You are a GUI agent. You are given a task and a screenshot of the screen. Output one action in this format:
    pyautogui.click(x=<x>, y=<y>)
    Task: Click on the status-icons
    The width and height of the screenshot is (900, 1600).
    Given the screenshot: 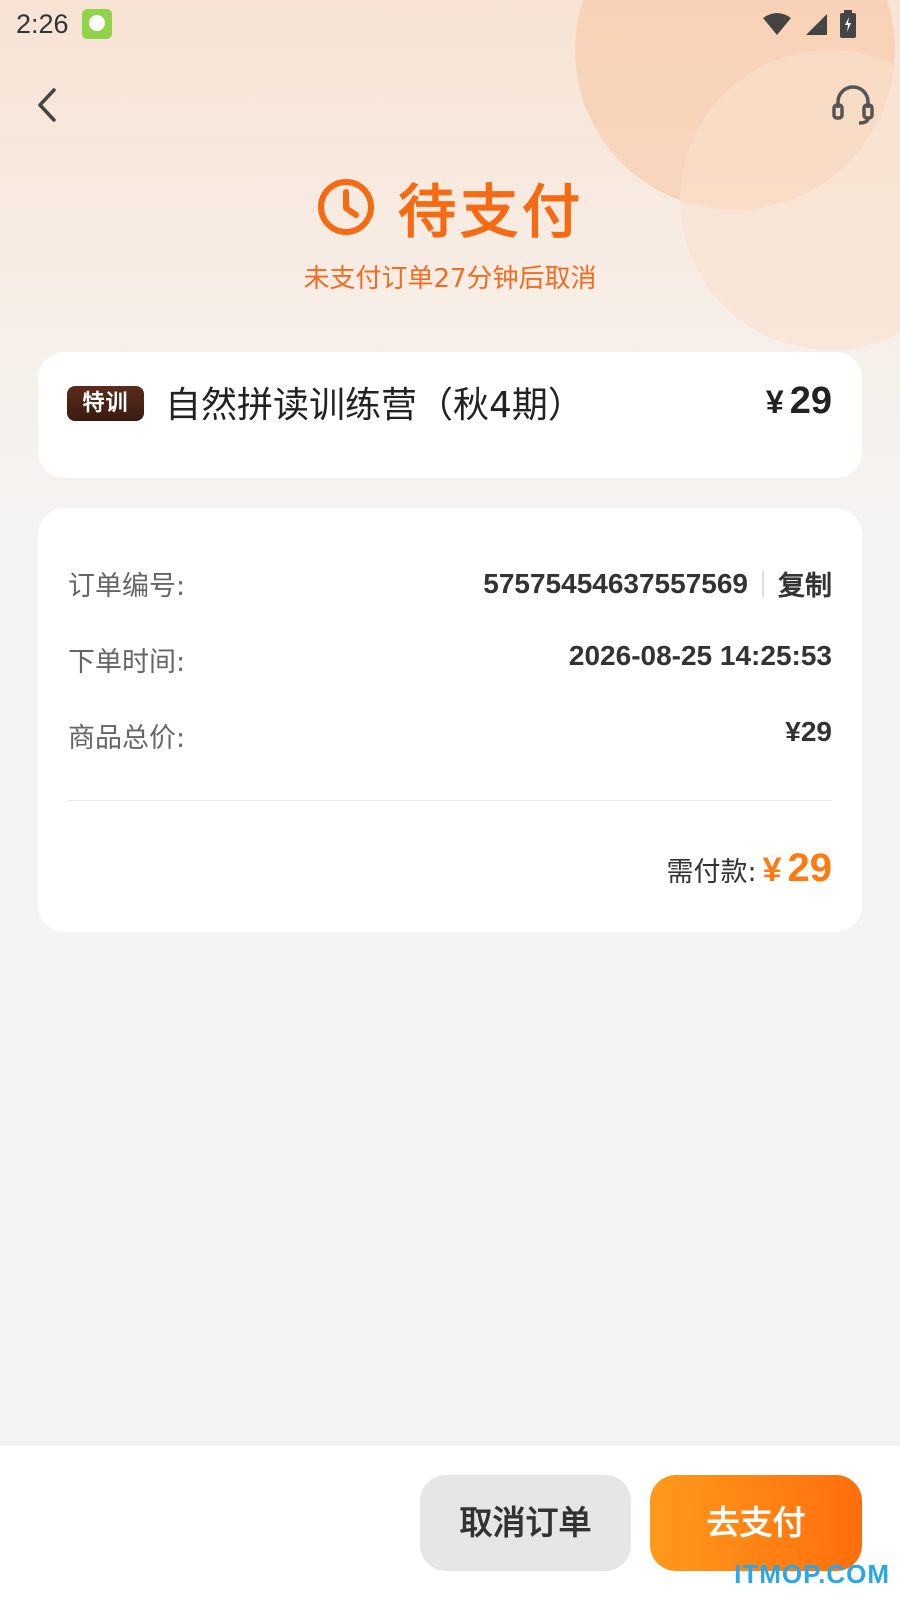 What is the action you would take?
    pyautogui.click(x=809, y=24)
    